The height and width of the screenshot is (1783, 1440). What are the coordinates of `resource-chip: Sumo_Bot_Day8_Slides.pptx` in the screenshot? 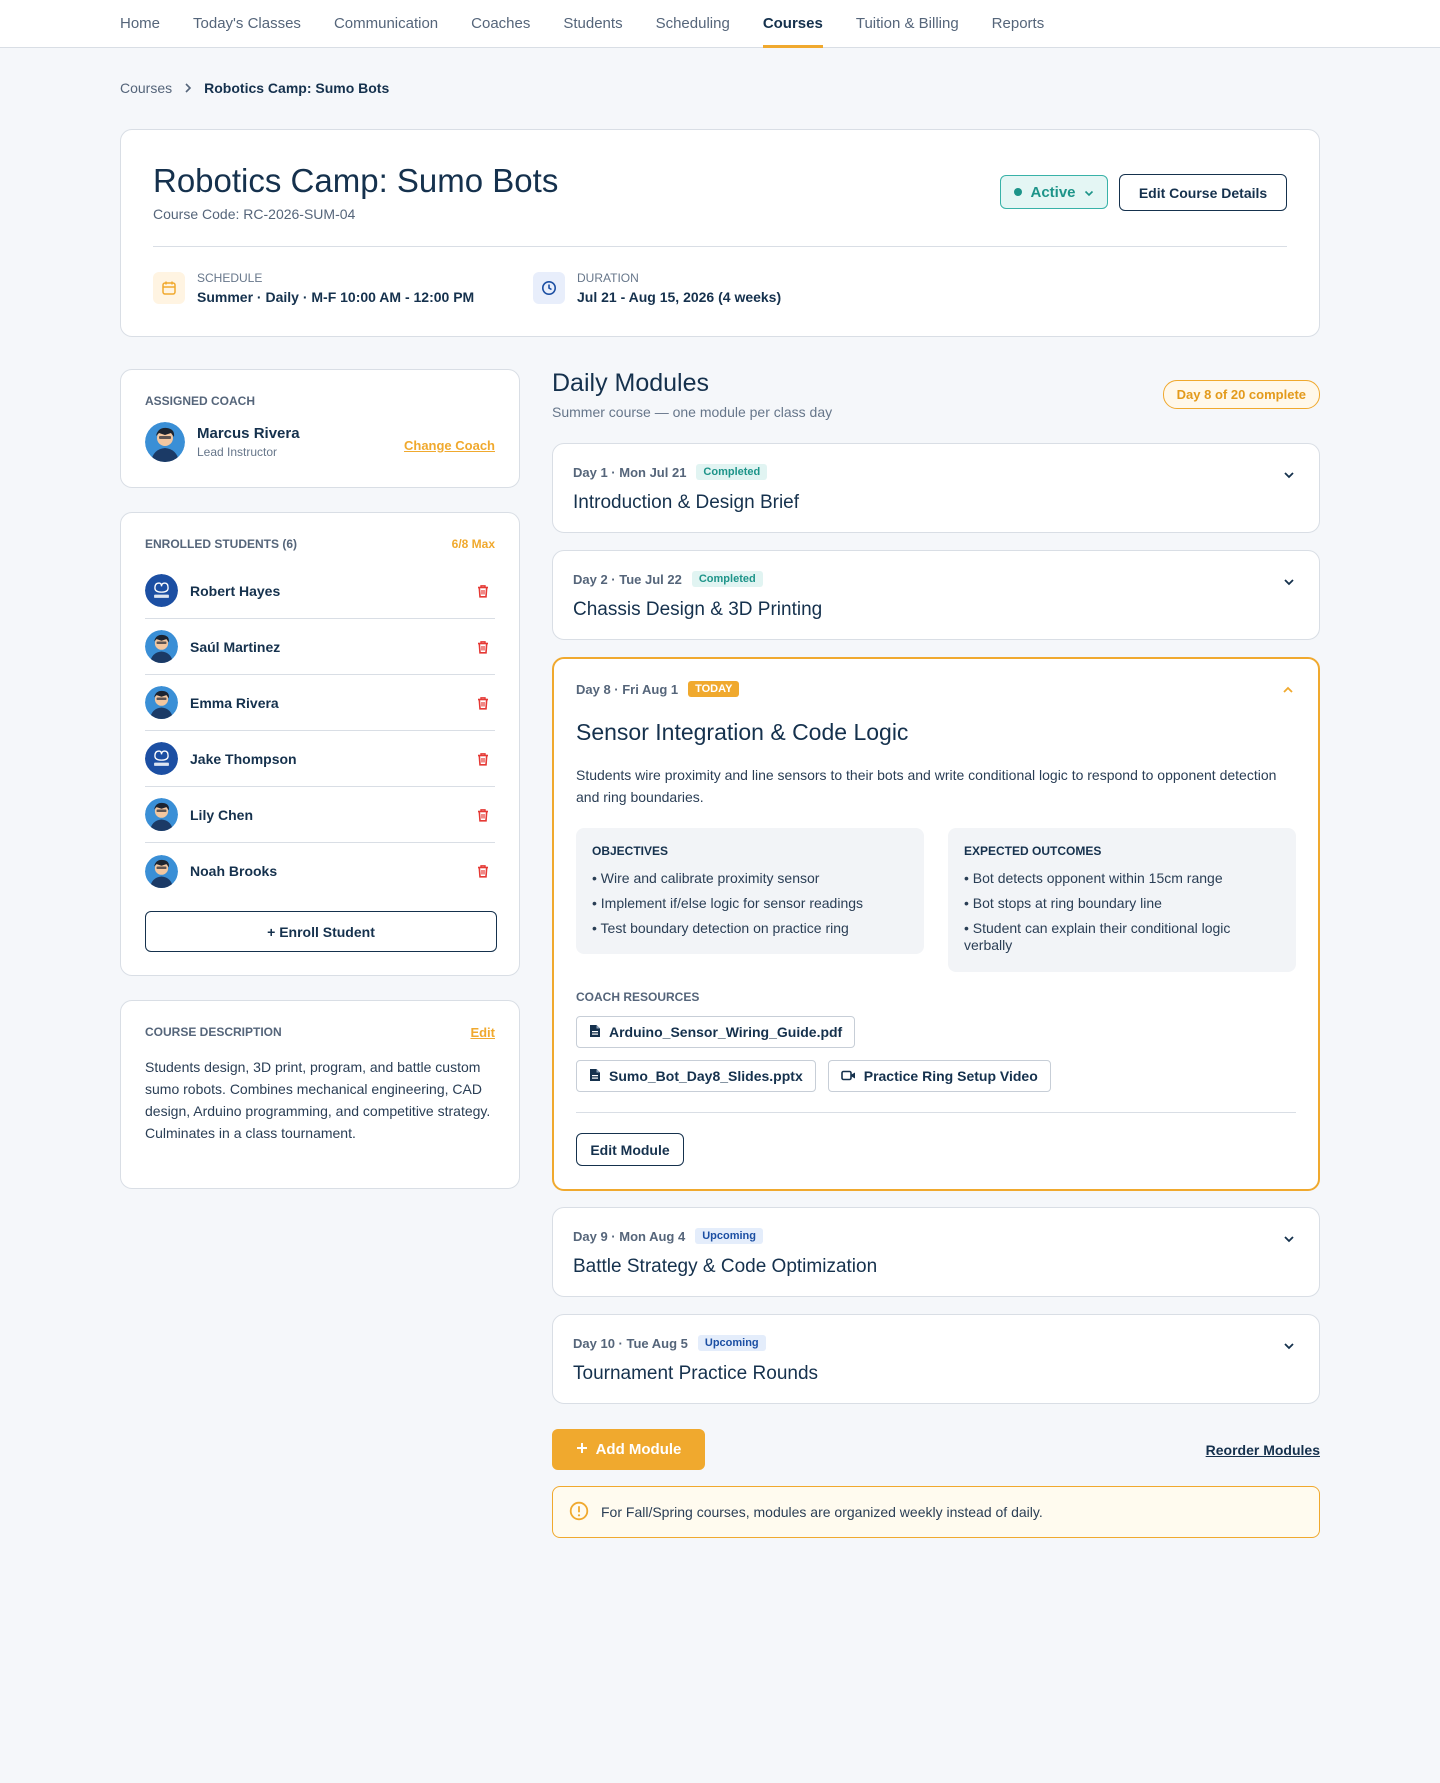 It's located at (696, 1076).